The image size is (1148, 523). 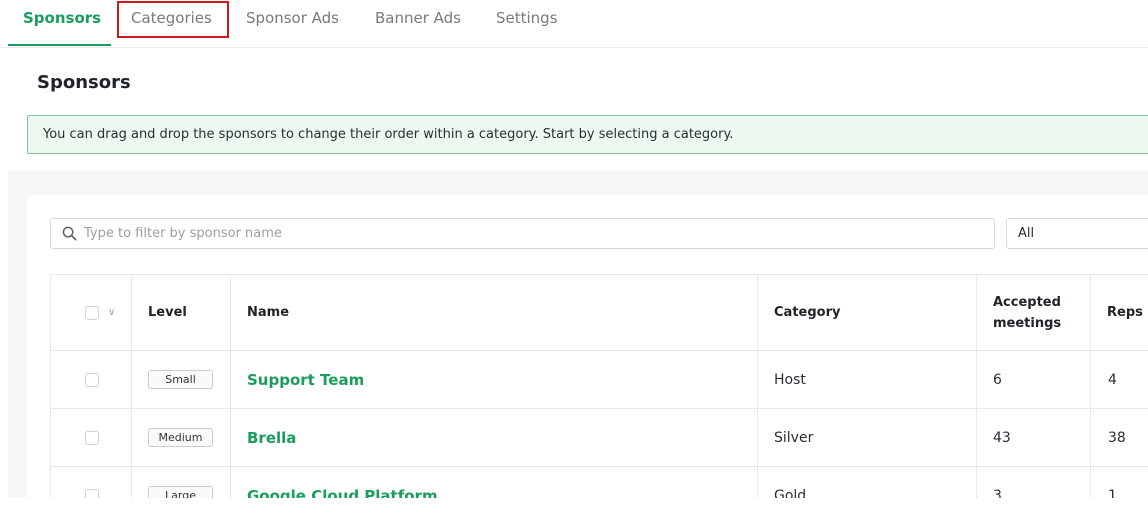 What do you see at coordinates (1027, 302) in the screenshot?
I see `column-header-accepted-line1: Accepted` at bounding box center [1027, 302].